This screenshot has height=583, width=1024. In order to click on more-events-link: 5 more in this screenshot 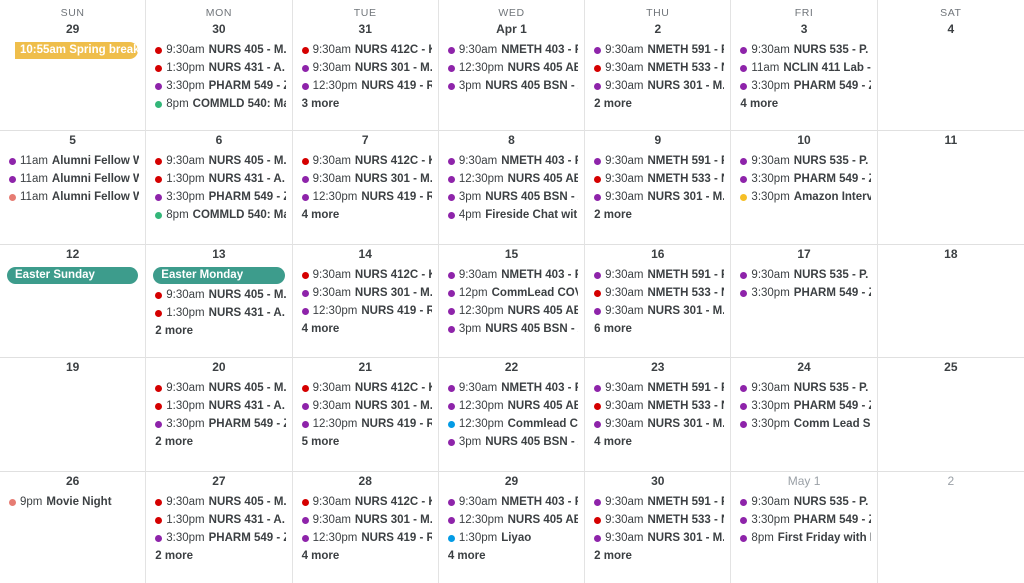, I will do `click(365, 442)`.